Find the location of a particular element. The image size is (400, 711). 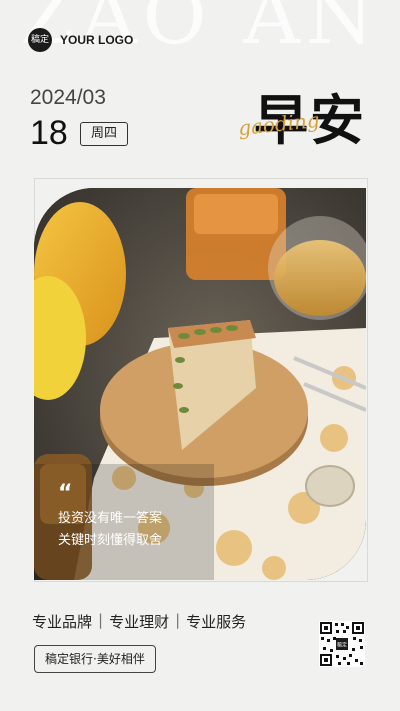

quote-line-1: 投资没有唯一答案 is located at coordinates (110, 518).